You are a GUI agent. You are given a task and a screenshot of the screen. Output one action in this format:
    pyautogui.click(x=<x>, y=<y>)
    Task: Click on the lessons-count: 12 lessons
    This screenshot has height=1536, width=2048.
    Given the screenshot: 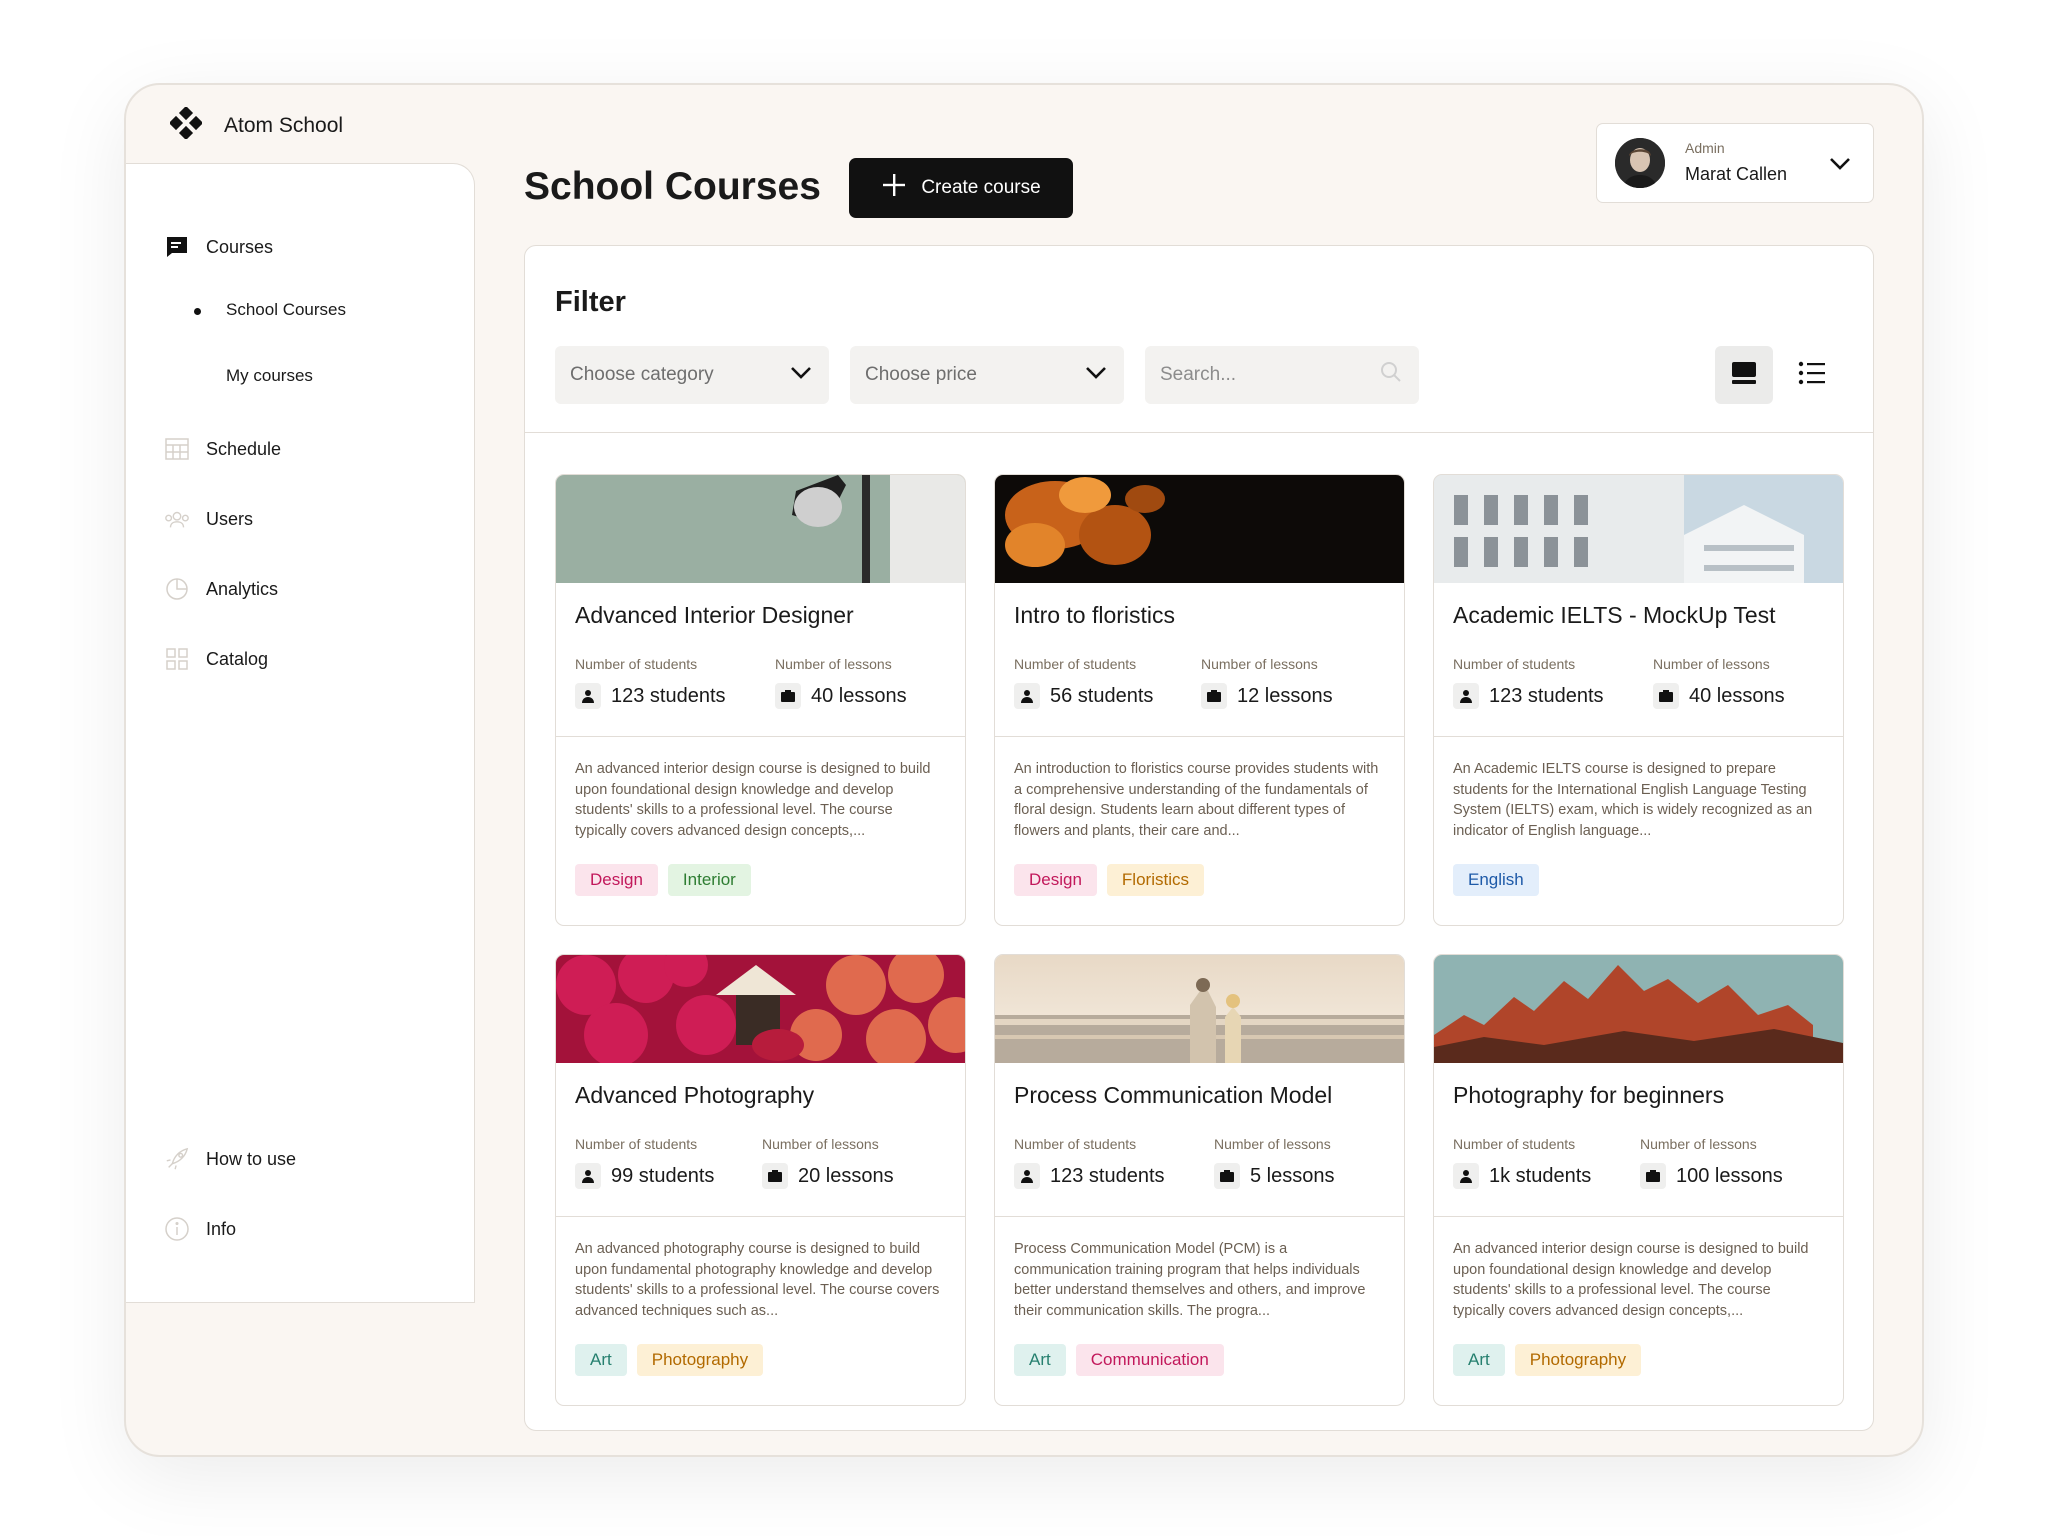 What is the action you would take?
    pyautogui.click(x=1285, y=695)
    